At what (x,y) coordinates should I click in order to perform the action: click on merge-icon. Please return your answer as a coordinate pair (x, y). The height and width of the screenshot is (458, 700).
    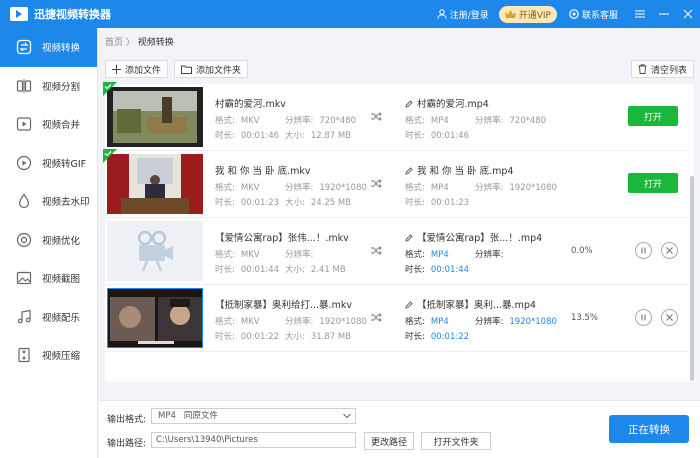
    Looking at the image, I should click on (24, 124).